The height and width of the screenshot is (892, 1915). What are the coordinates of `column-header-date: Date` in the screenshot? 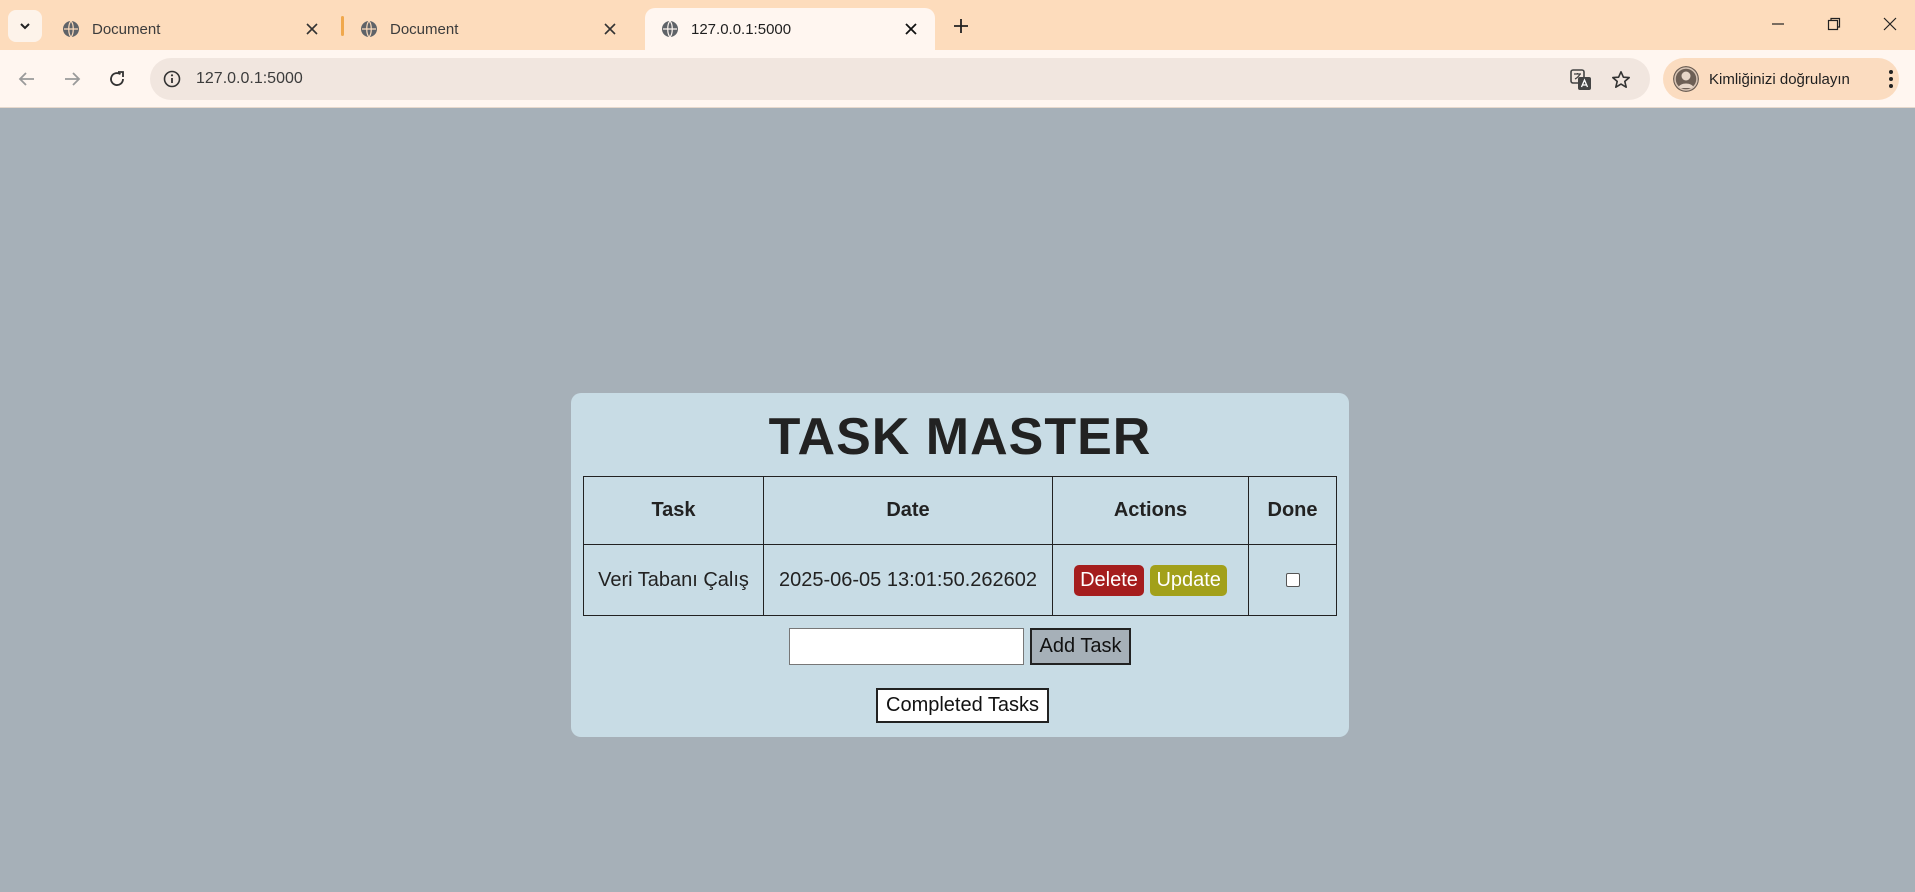 It's located at (908, 510).